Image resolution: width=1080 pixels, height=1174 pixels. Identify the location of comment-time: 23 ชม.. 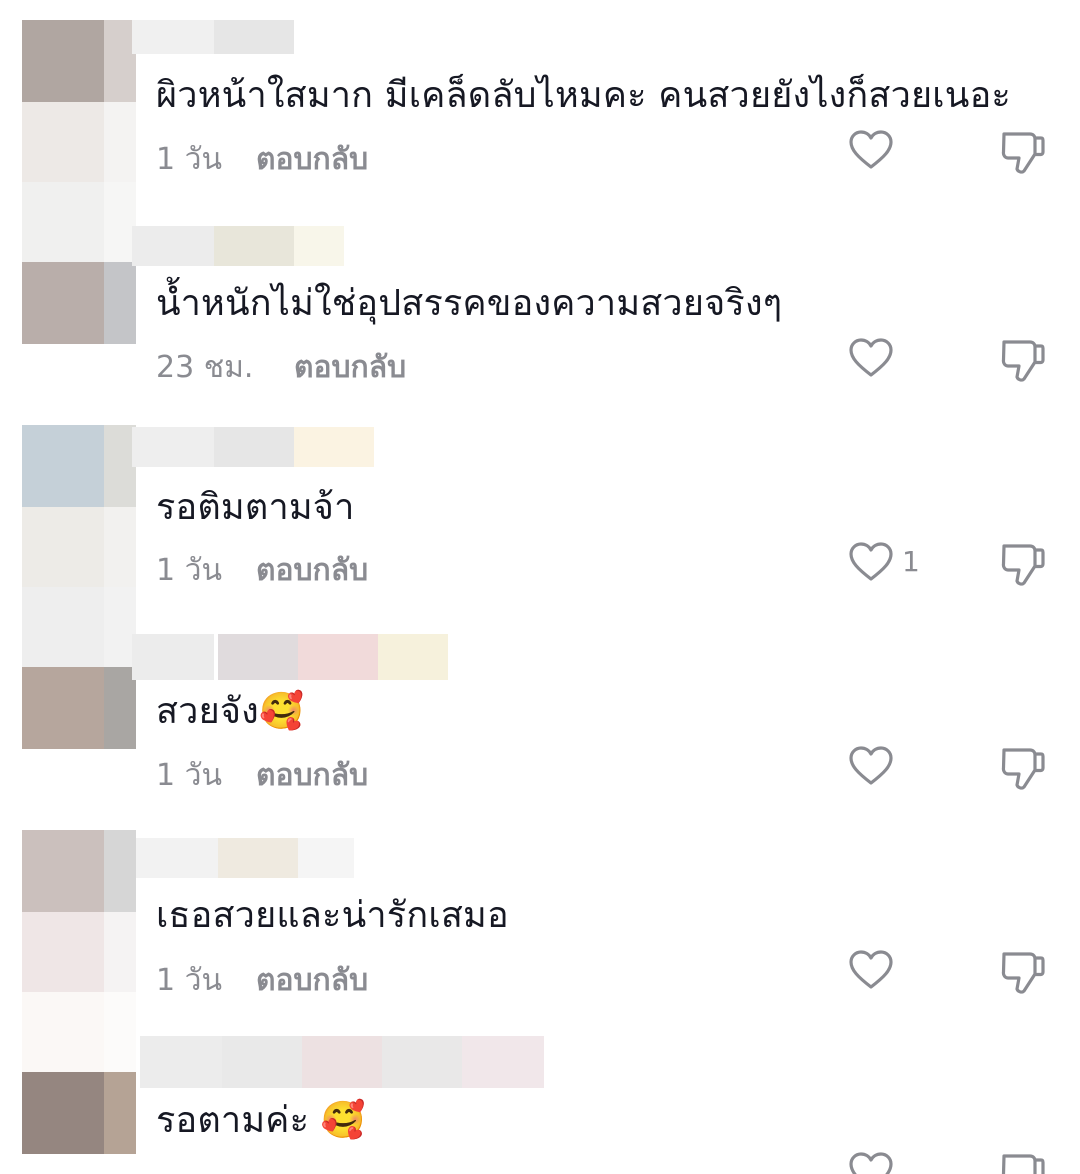
(205, 367).